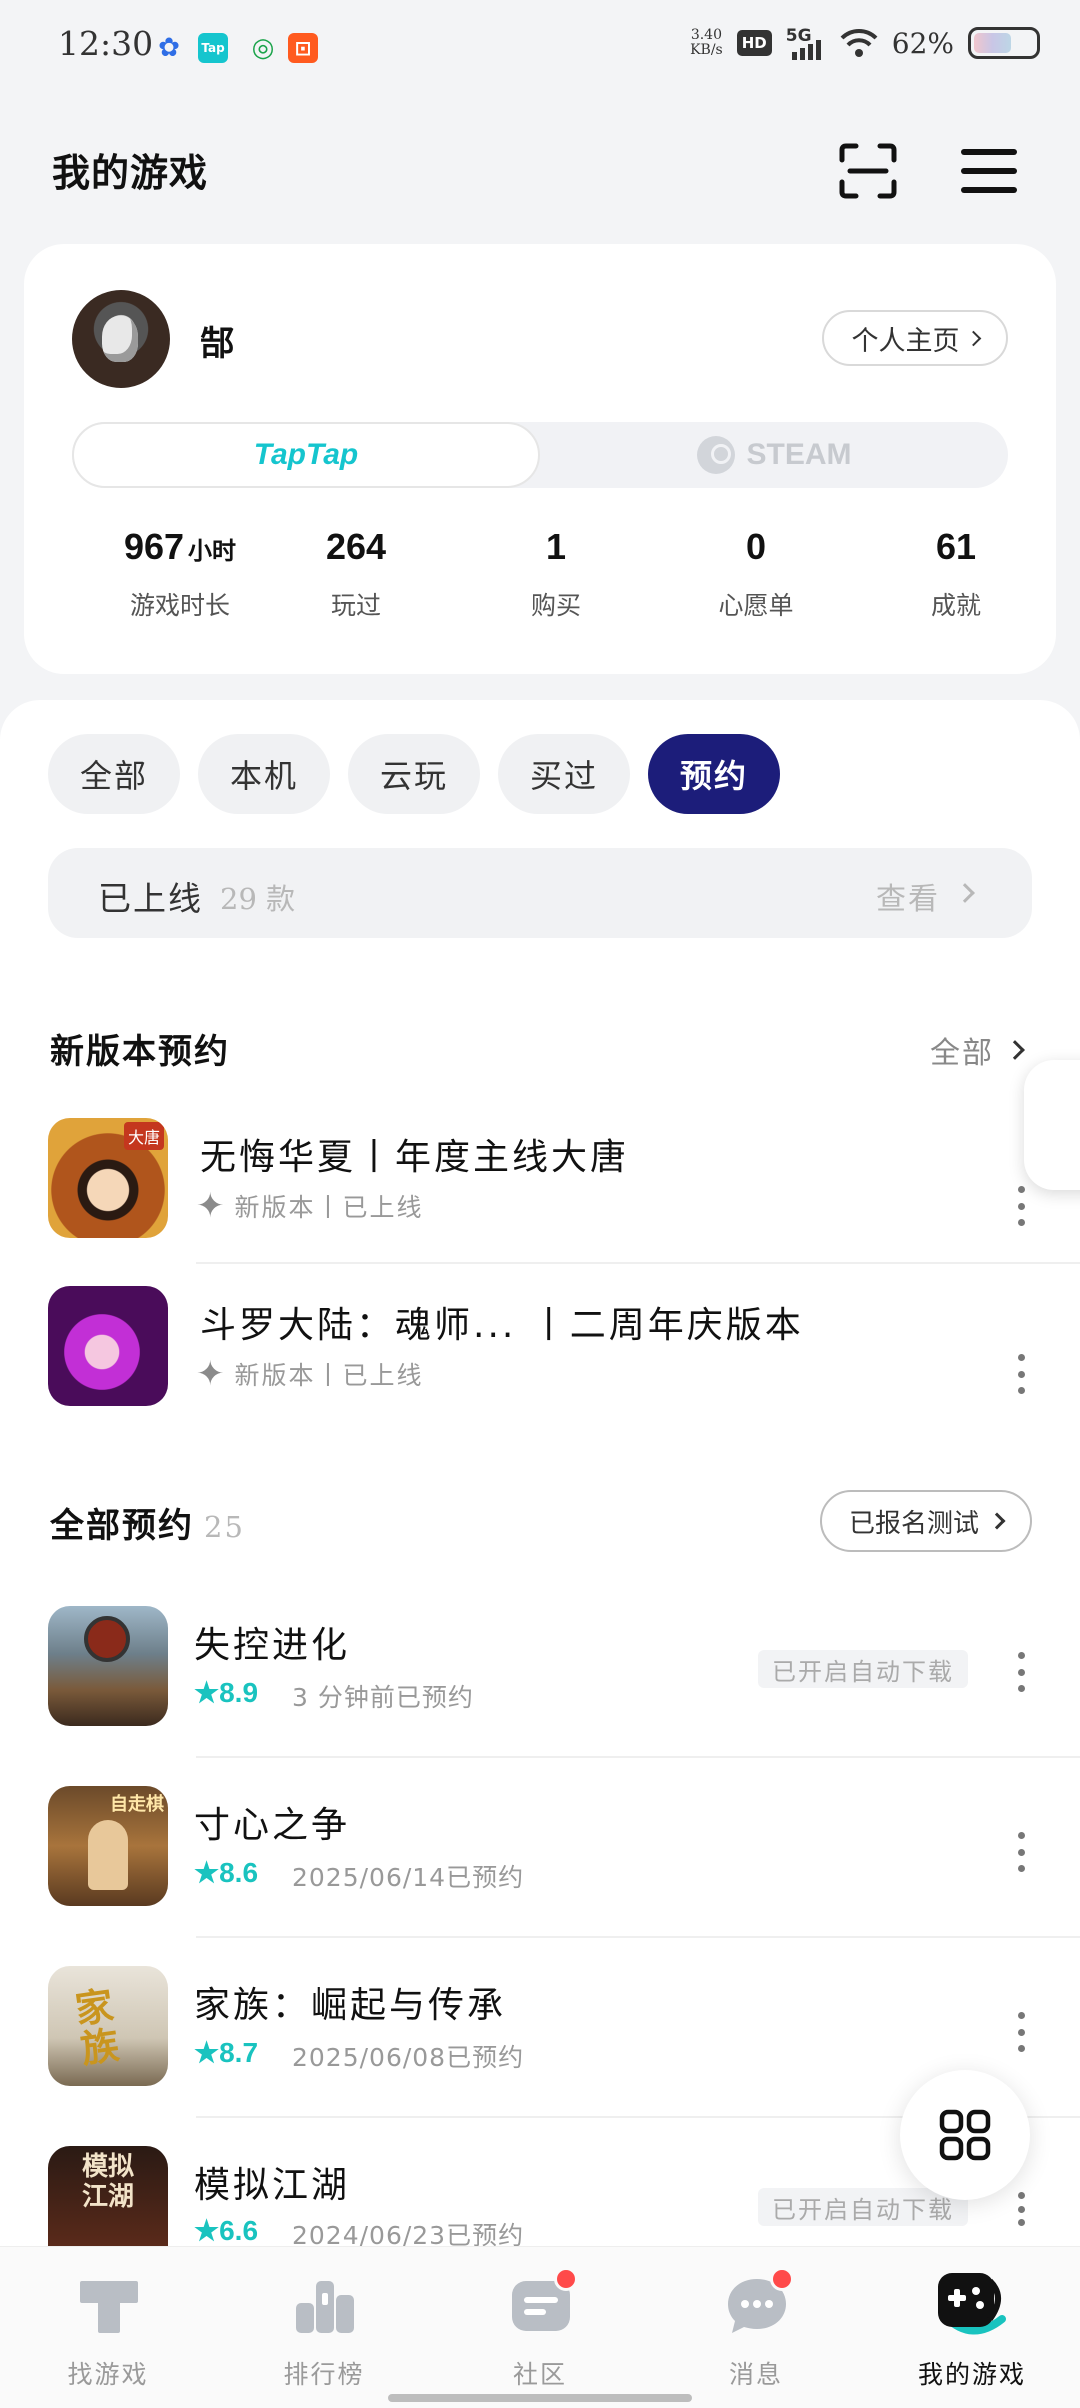  Describe the element at coordinates (414, 774) in the screenshot. I see `filter-cloud: 云玩` at that location.